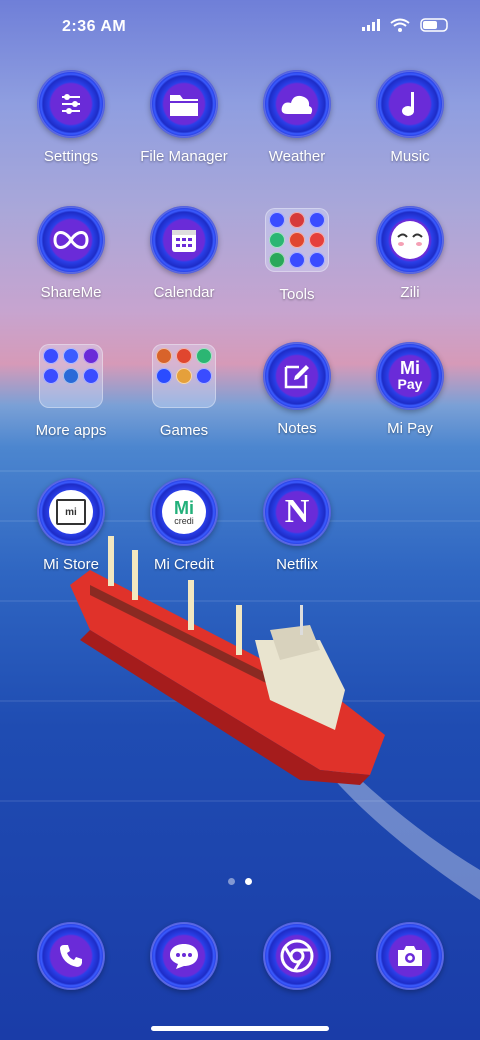  I want to click on clock: 2:36 AM, so click(94, 26).